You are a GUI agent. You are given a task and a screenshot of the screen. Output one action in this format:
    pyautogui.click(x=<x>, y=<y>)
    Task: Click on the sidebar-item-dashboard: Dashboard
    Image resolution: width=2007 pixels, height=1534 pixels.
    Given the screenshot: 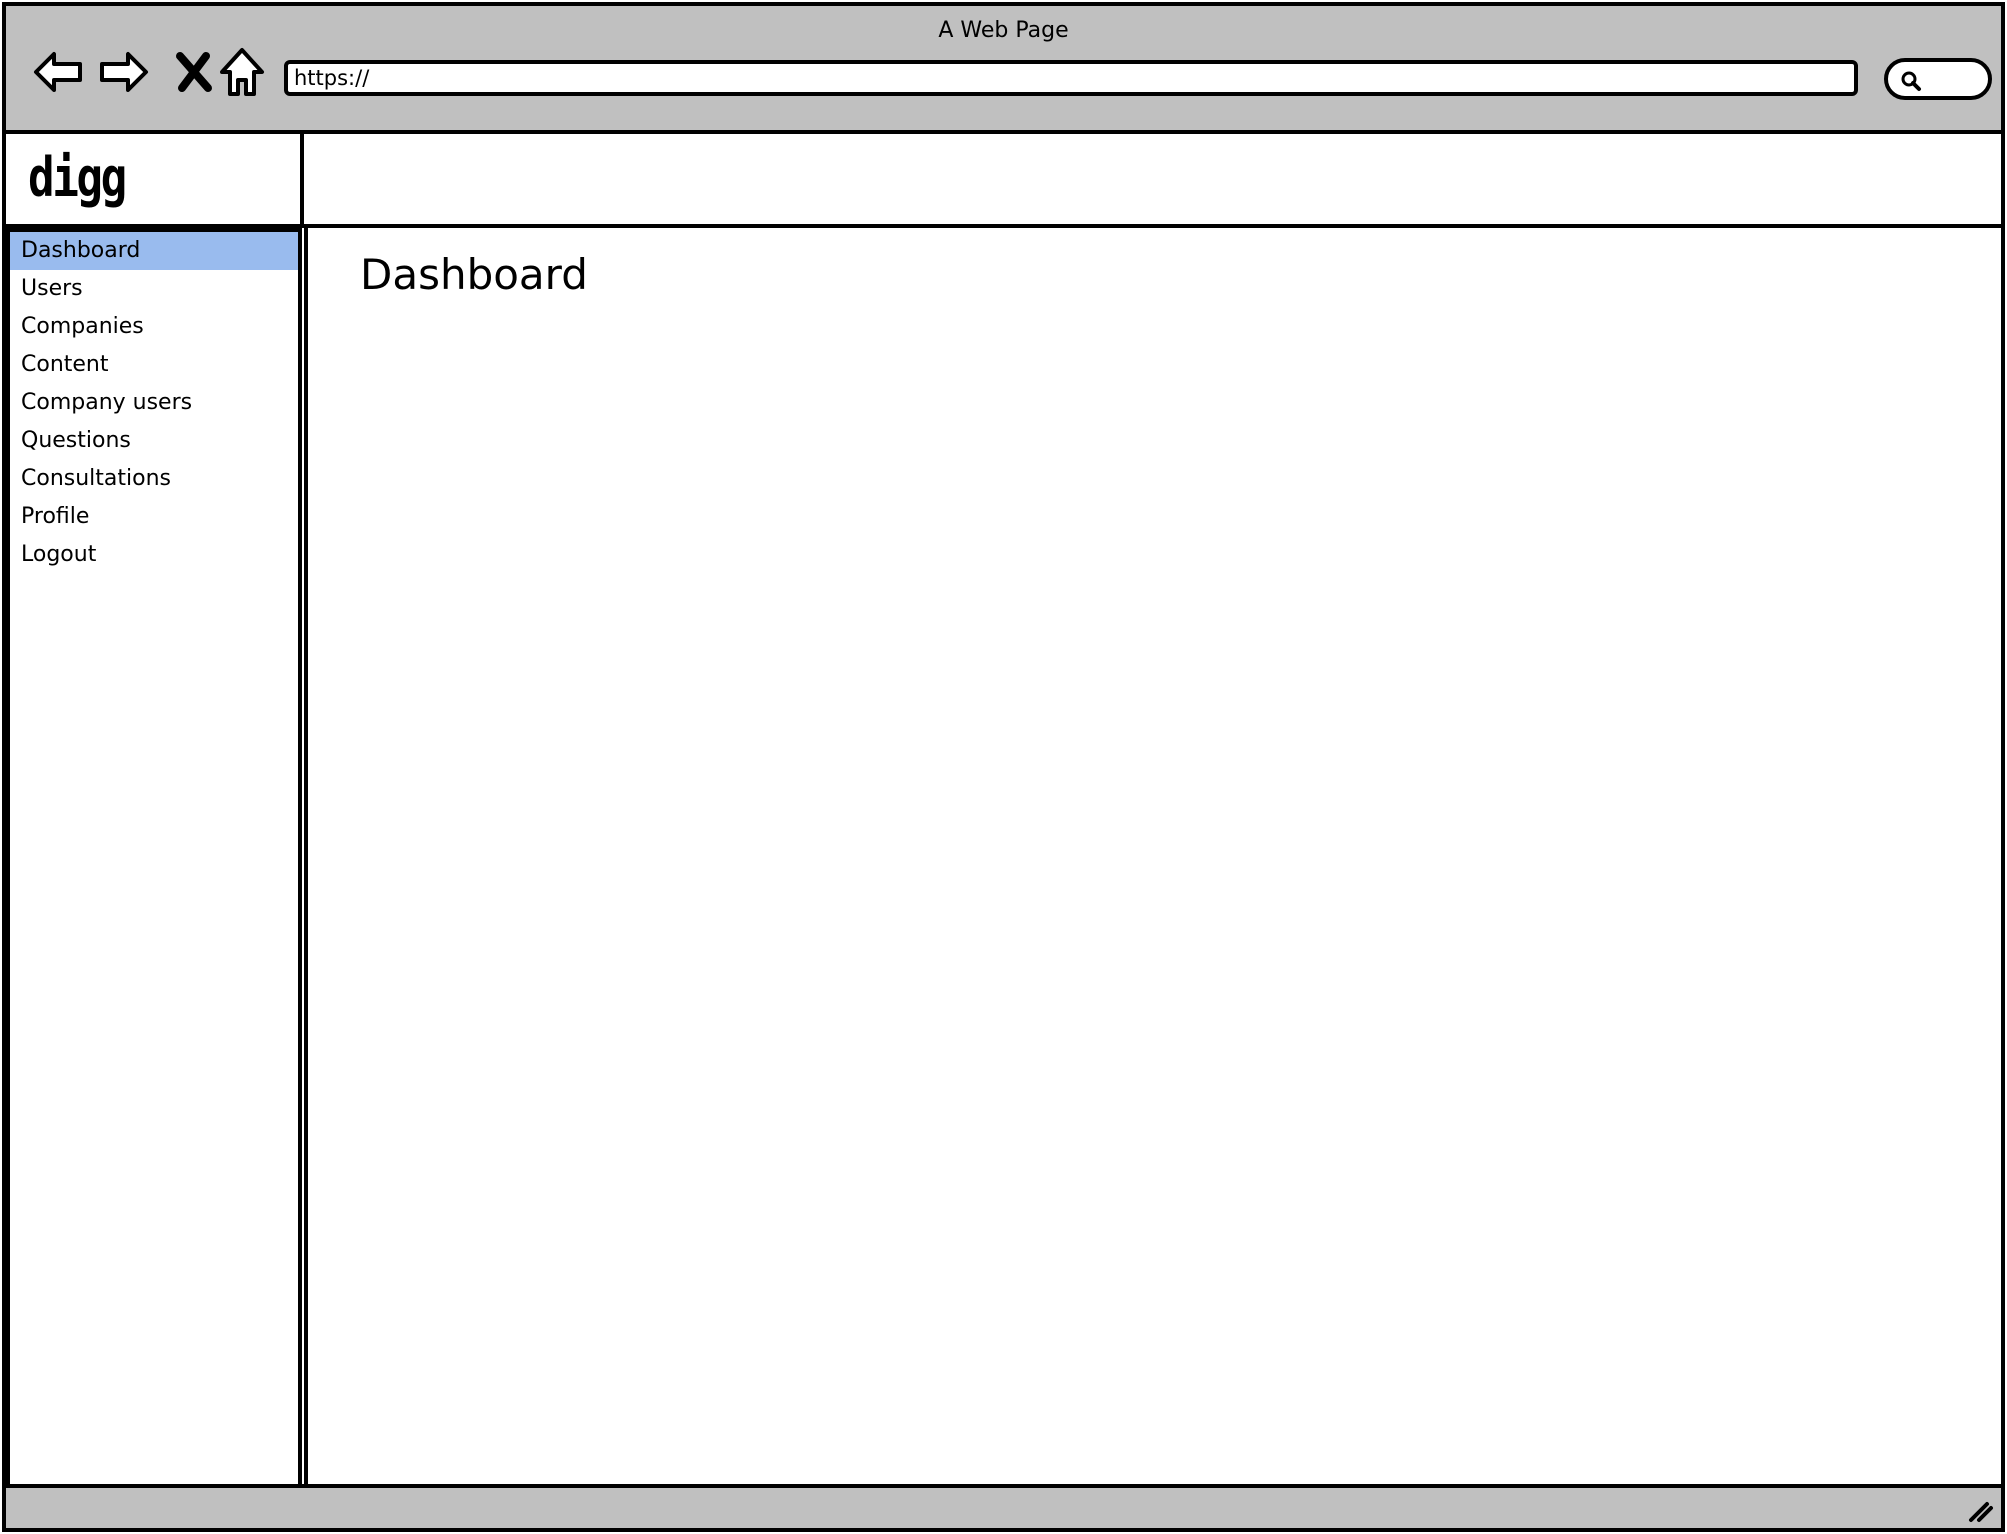 What is the action you would take?
    pyautogui.click(x=154, y=251)
    